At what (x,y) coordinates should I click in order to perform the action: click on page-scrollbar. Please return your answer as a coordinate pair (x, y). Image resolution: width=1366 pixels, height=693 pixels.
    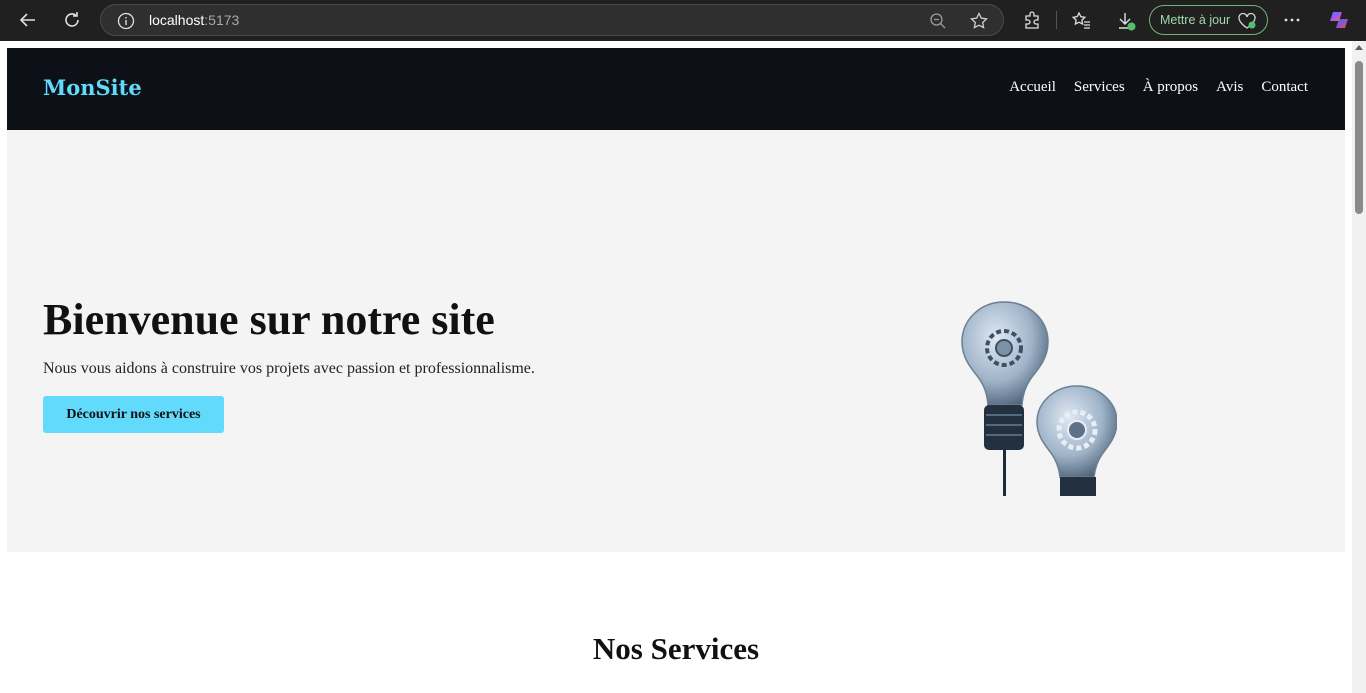
    Looking at the image, I should click on (1359, 367).